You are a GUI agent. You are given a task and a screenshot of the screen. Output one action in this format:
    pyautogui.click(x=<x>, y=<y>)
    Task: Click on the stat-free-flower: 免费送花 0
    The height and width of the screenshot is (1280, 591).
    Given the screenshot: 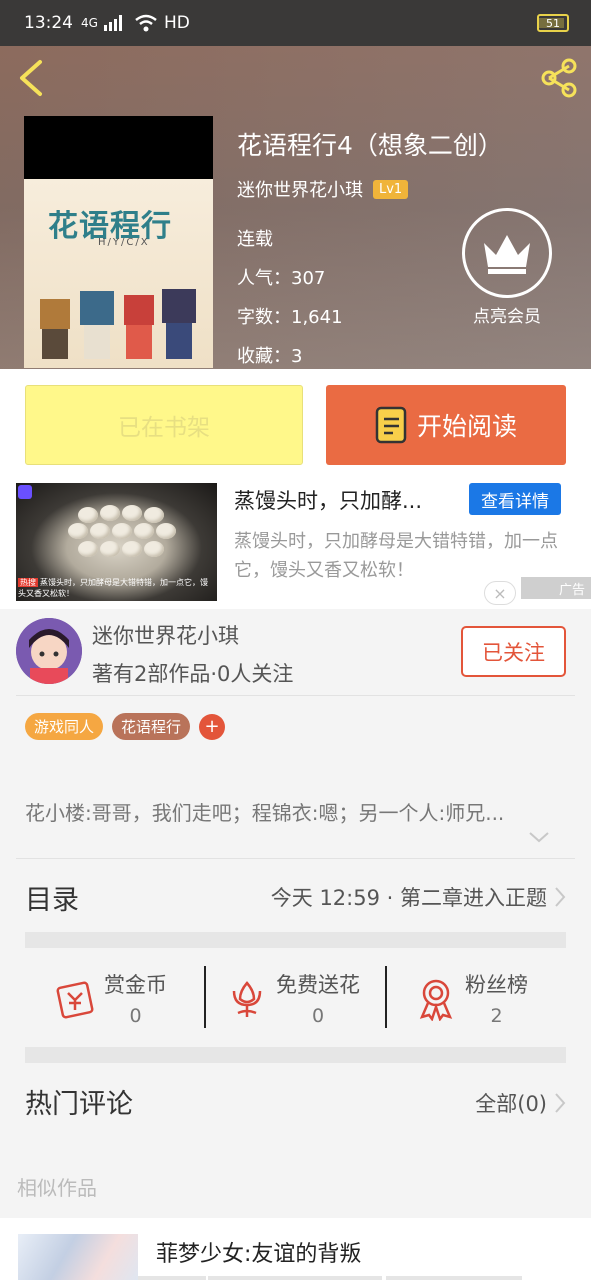 What is the action you would take?
    pyautogui.click(x=292, y=998)
    